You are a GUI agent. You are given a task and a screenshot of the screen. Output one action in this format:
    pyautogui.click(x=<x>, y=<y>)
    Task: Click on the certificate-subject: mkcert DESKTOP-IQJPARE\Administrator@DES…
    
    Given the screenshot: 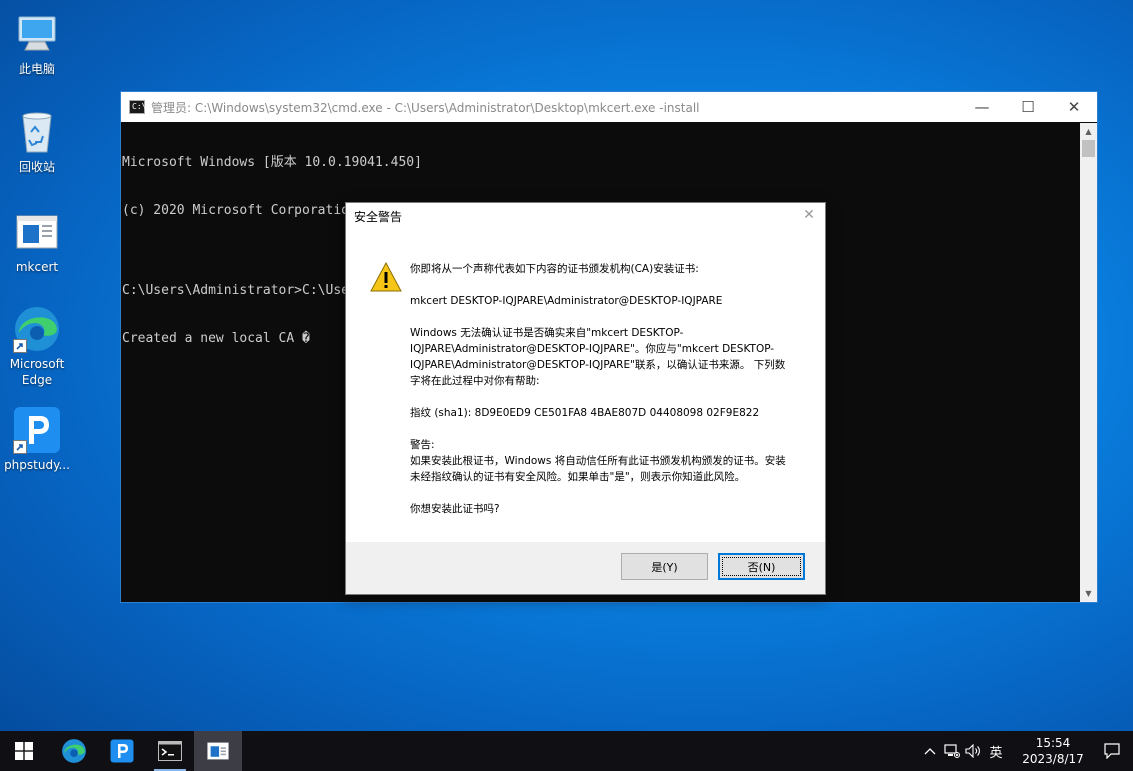 What is the action you would take?
    pyautogui.click(x=566, y=301)
    